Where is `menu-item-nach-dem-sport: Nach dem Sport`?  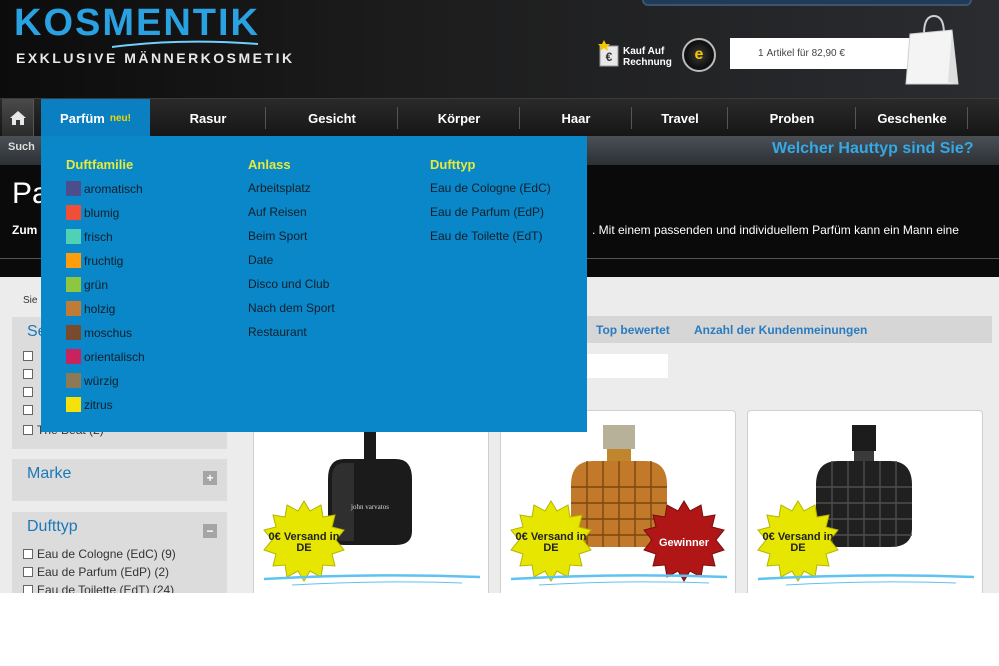
menu-item-nach-dem-sport: Nach dem Sport is located at coordinates (291, 308).